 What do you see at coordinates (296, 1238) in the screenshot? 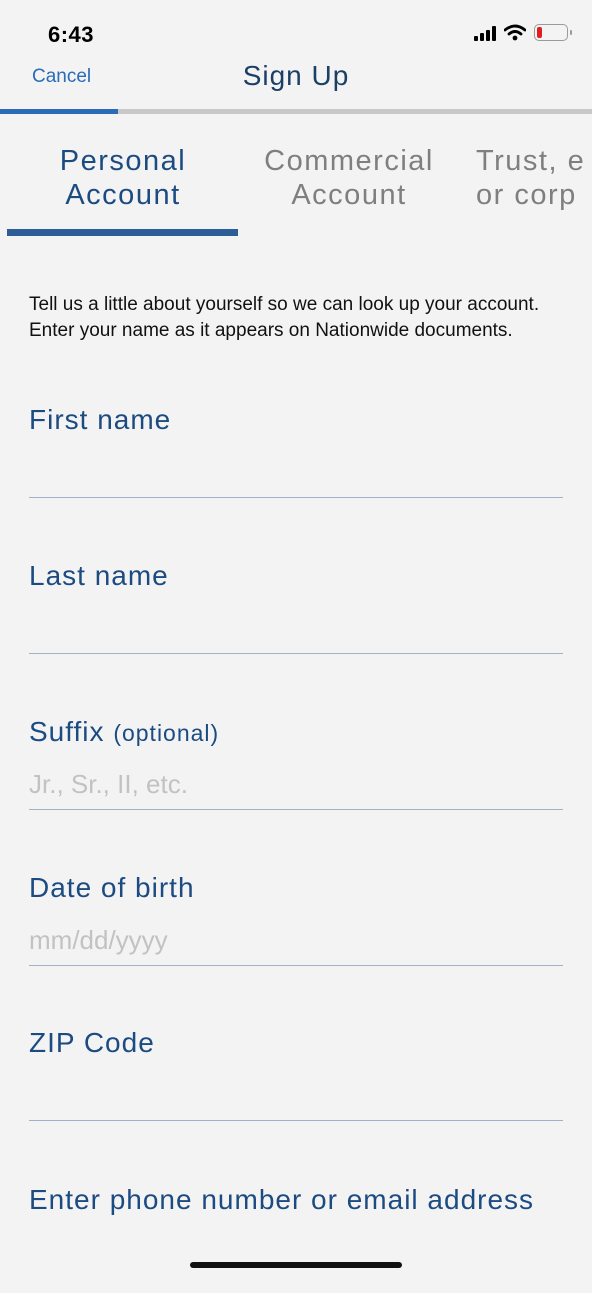
I see `phone-or-email-field: Enter phone number or email address` at bounding box center [296, 1238].